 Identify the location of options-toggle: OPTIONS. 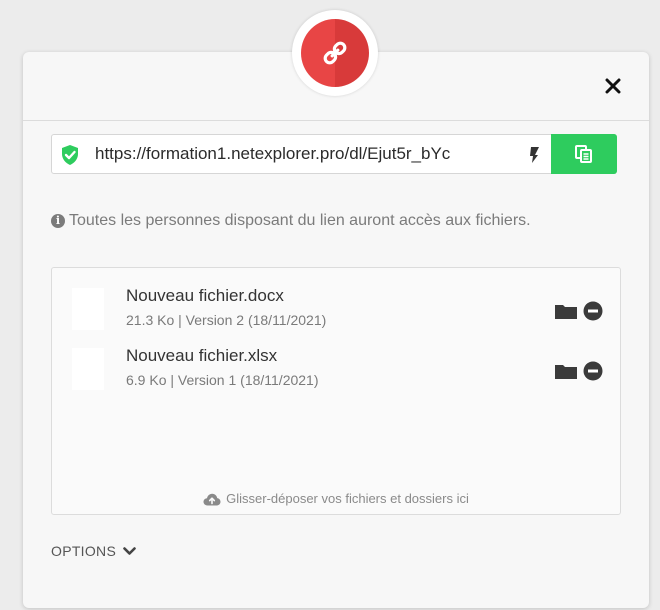
(94, 551).